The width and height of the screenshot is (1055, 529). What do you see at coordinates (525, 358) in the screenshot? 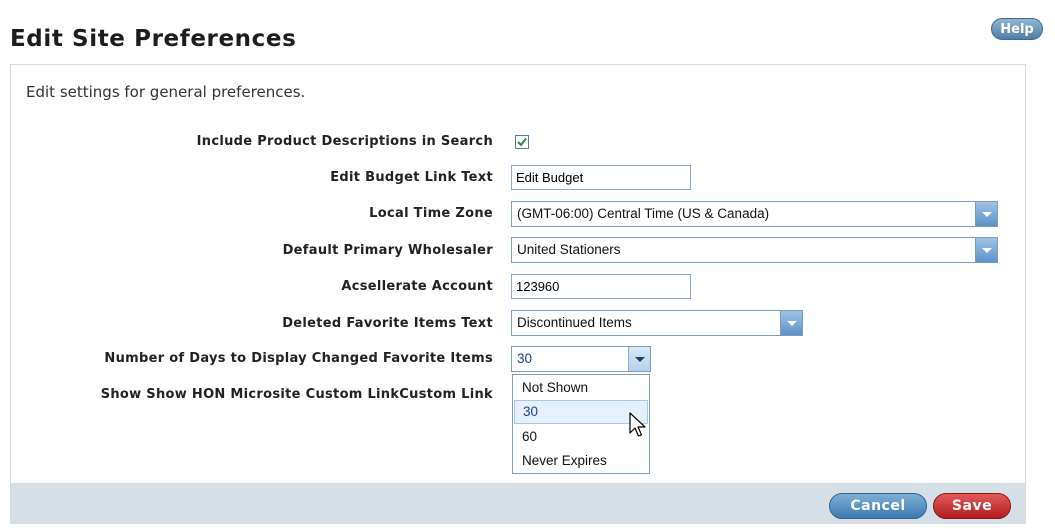
I see `days-display-value: 30` at bounding box center [525, 358].